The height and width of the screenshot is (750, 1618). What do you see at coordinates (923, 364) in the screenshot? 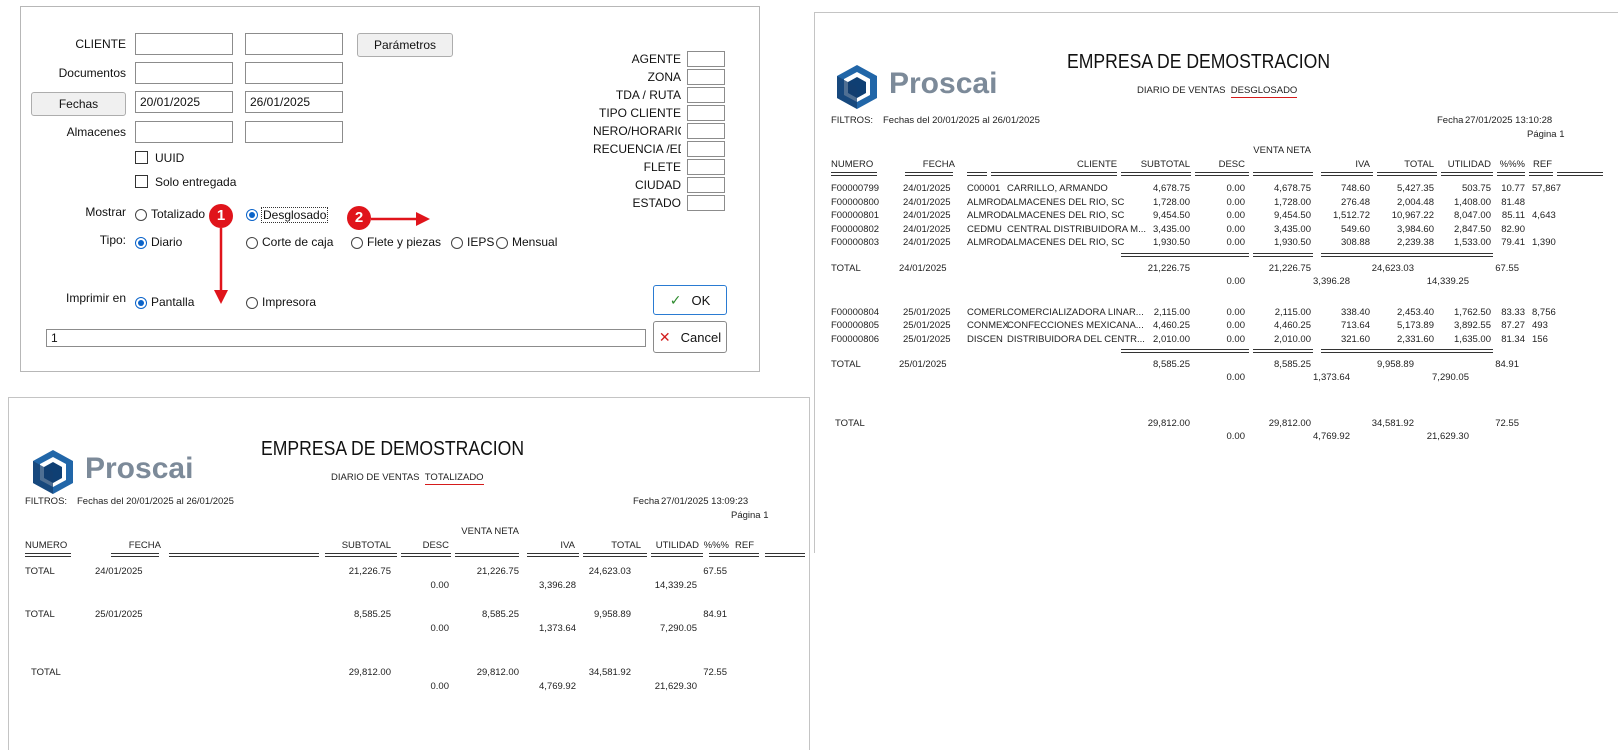
I see `group-total-fecha: 25/01/2025` at bounding box center [923, 364].